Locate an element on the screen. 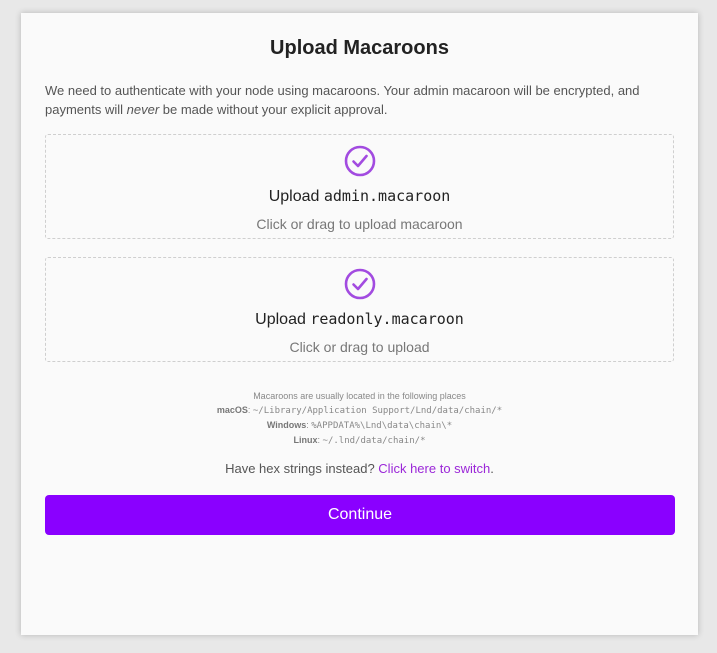 The image size is (717, 653). admin-dropzone-prefix: Upload is located at coordinates (296, 196).